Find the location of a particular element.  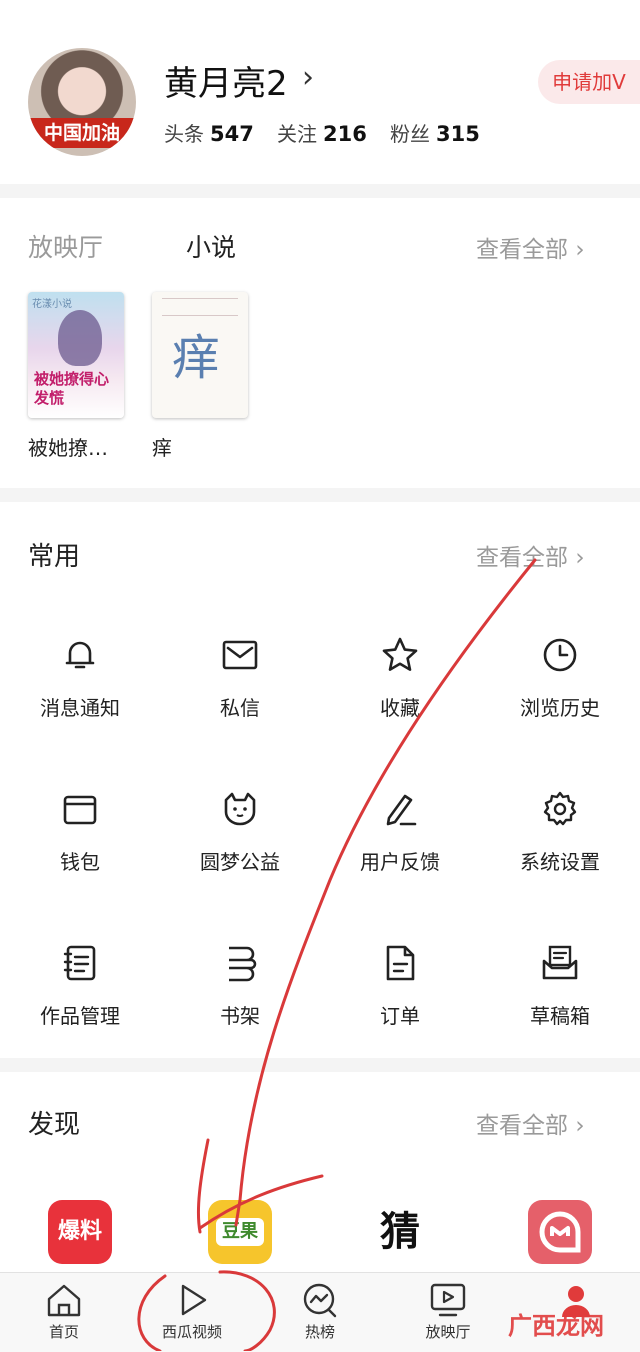

apply-verify-button: 申请加V is located at coordinates (589, 82).